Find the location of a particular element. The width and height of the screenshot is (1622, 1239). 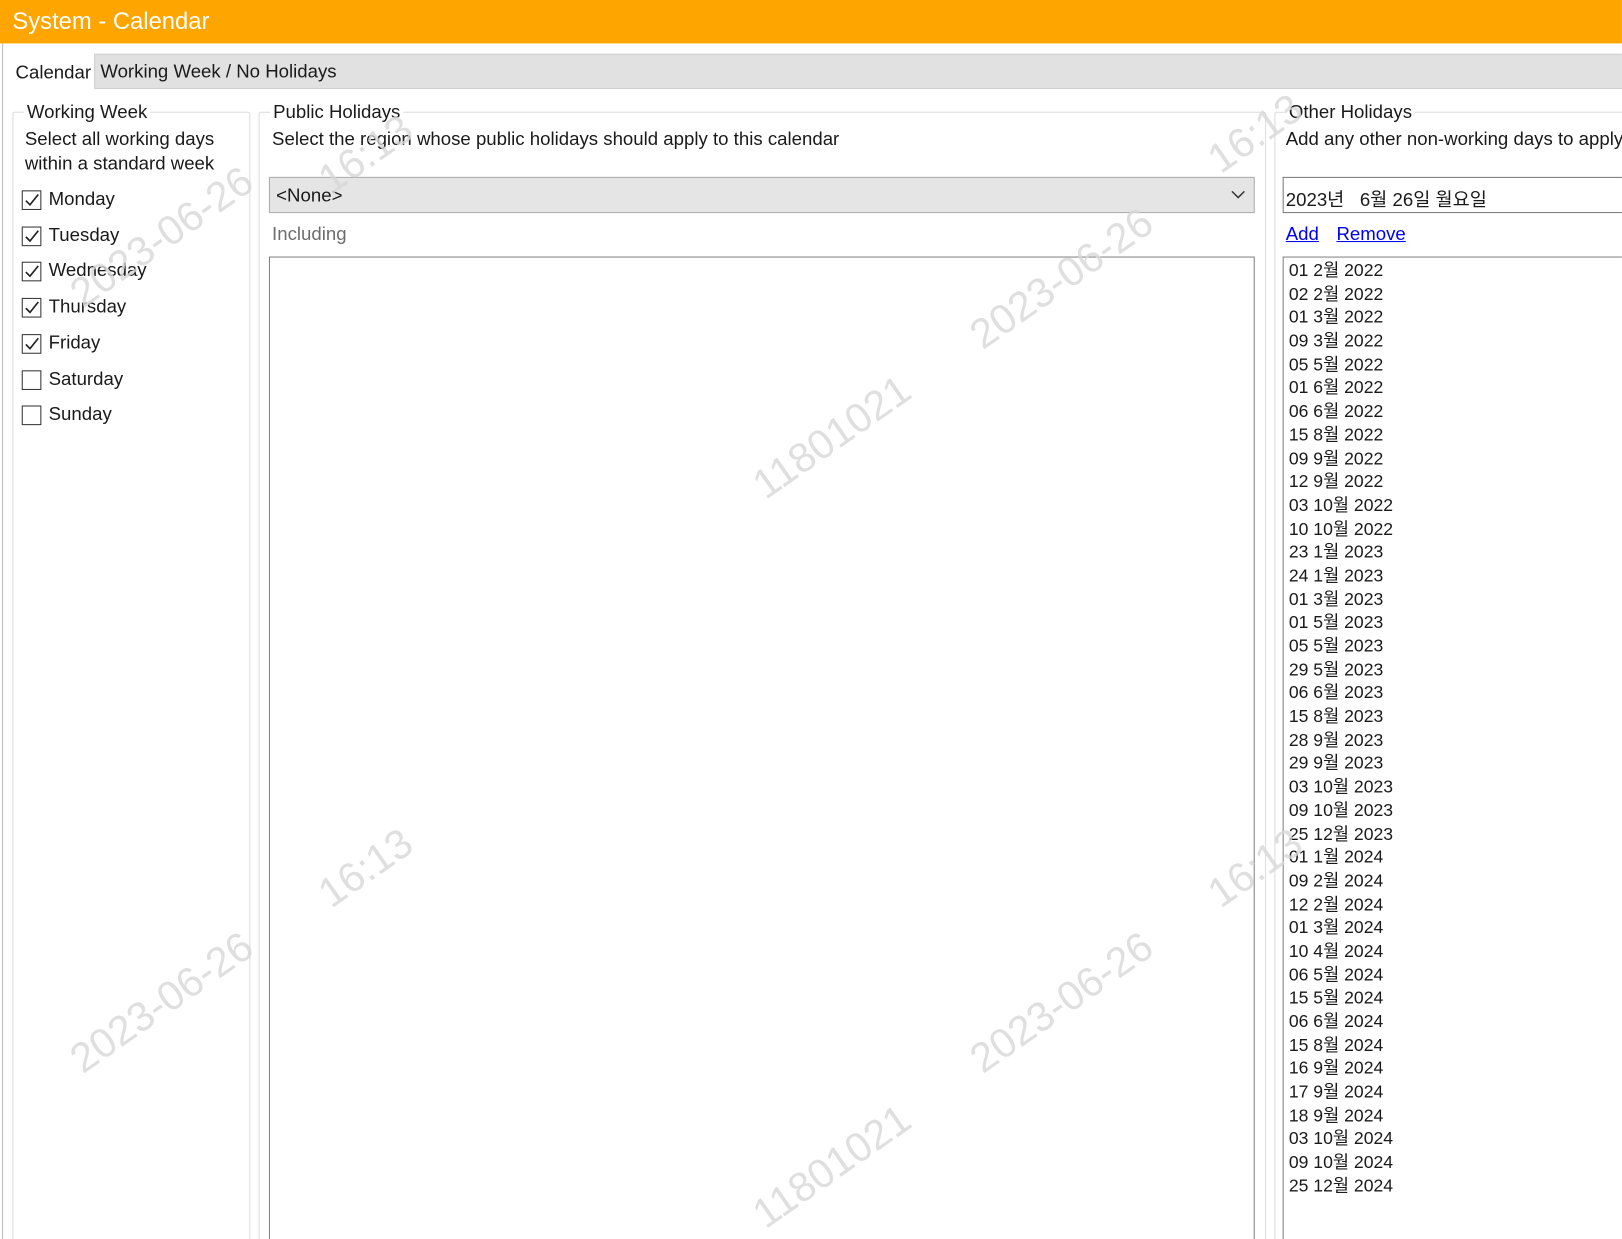

list-item: 01 3월 2022 is located at coordinates (1453, 318).